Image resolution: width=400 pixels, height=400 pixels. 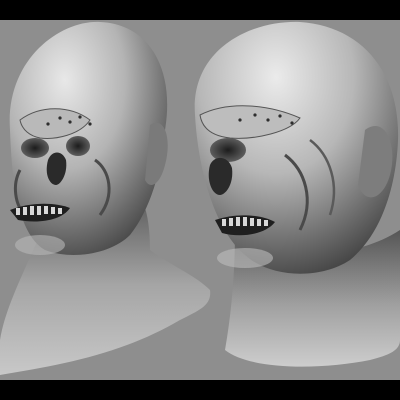 I want to click on left-chin, so click(x=40, y=245).